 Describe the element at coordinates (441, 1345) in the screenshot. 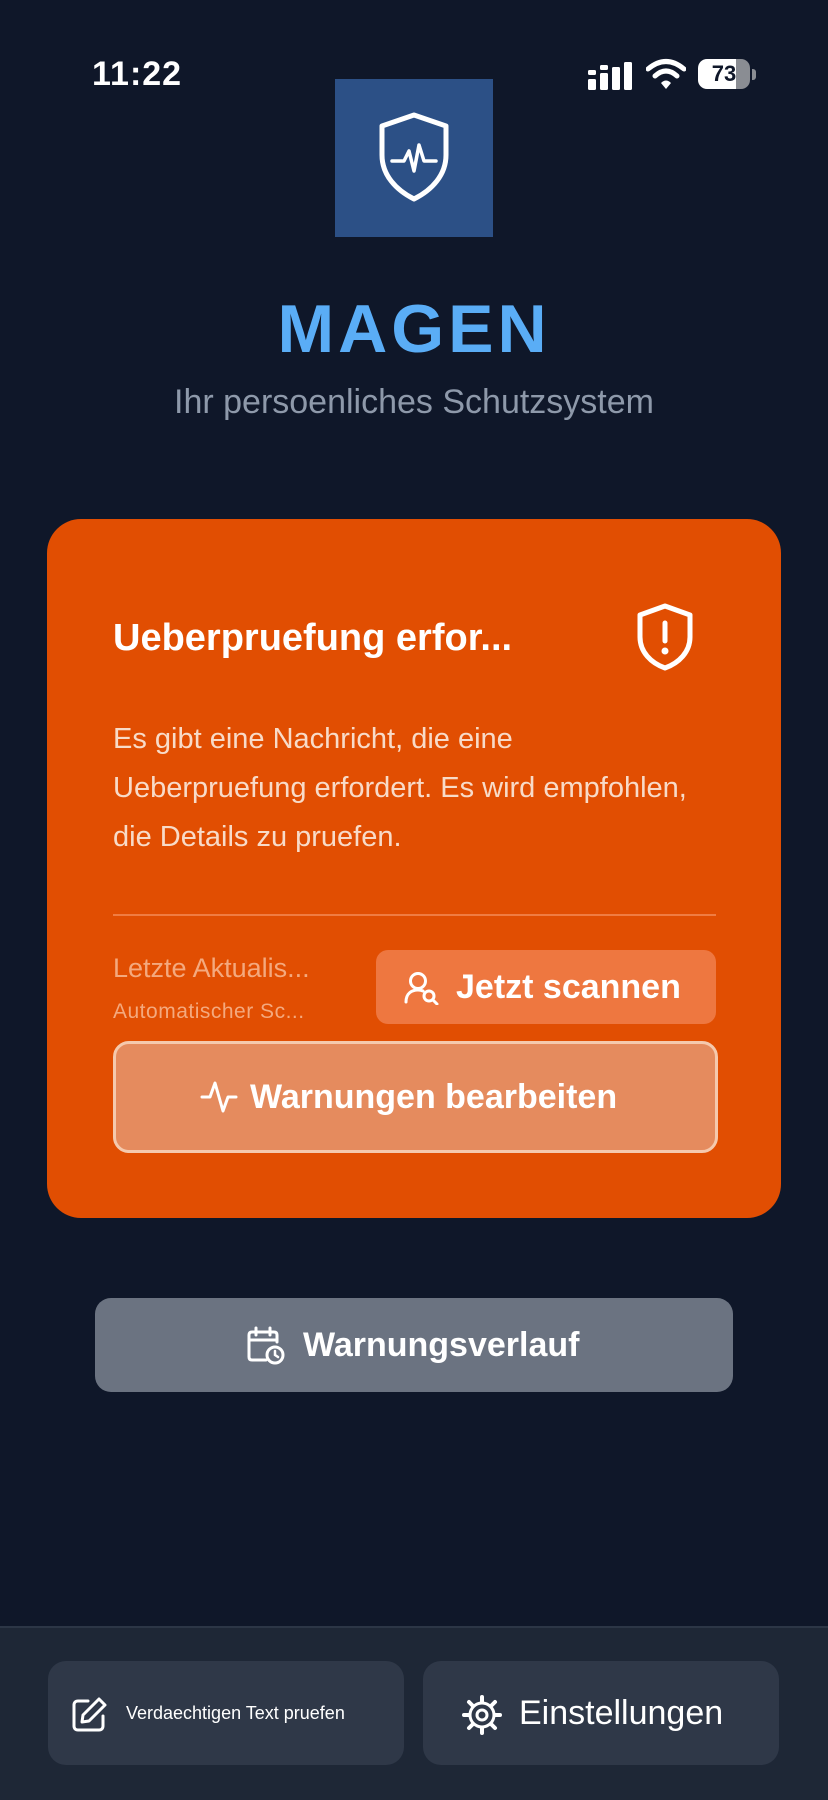

I see `warning-history-label: Warnungsverlauf` at that location.